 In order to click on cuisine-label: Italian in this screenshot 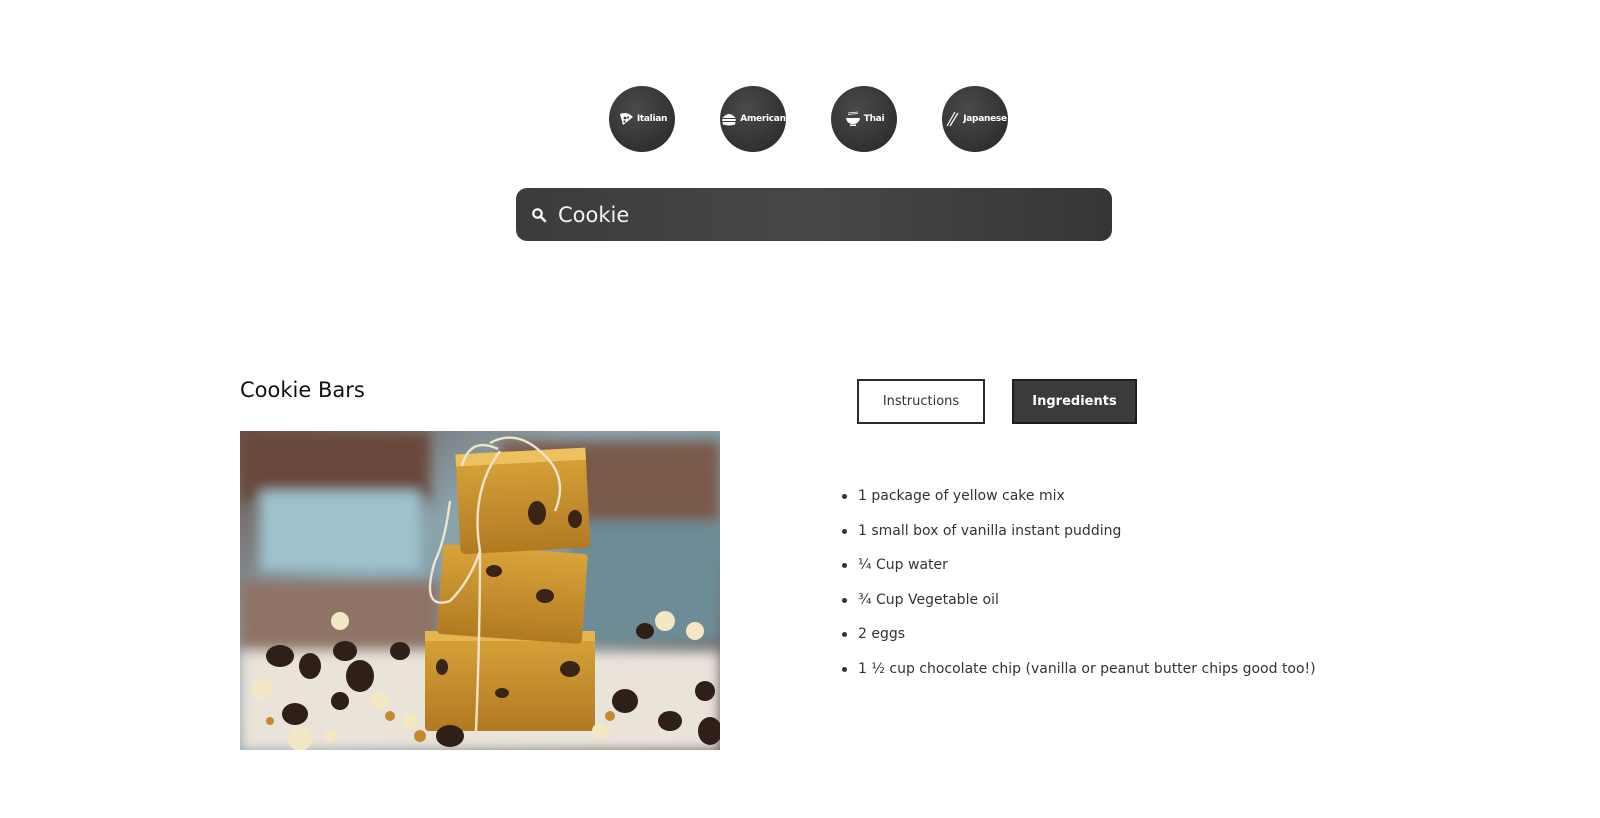, I will do `click(652, 119)`.